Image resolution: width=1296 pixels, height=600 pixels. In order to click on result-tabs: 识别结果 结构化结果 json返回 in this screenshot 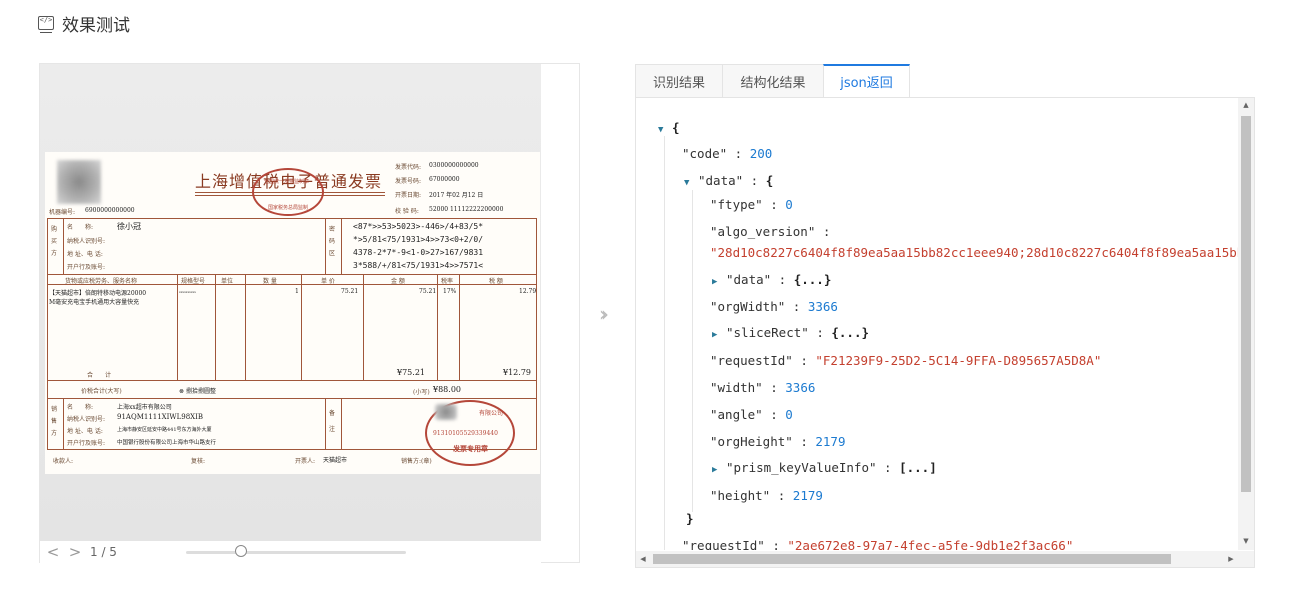, I will do `click(772, 81)`.